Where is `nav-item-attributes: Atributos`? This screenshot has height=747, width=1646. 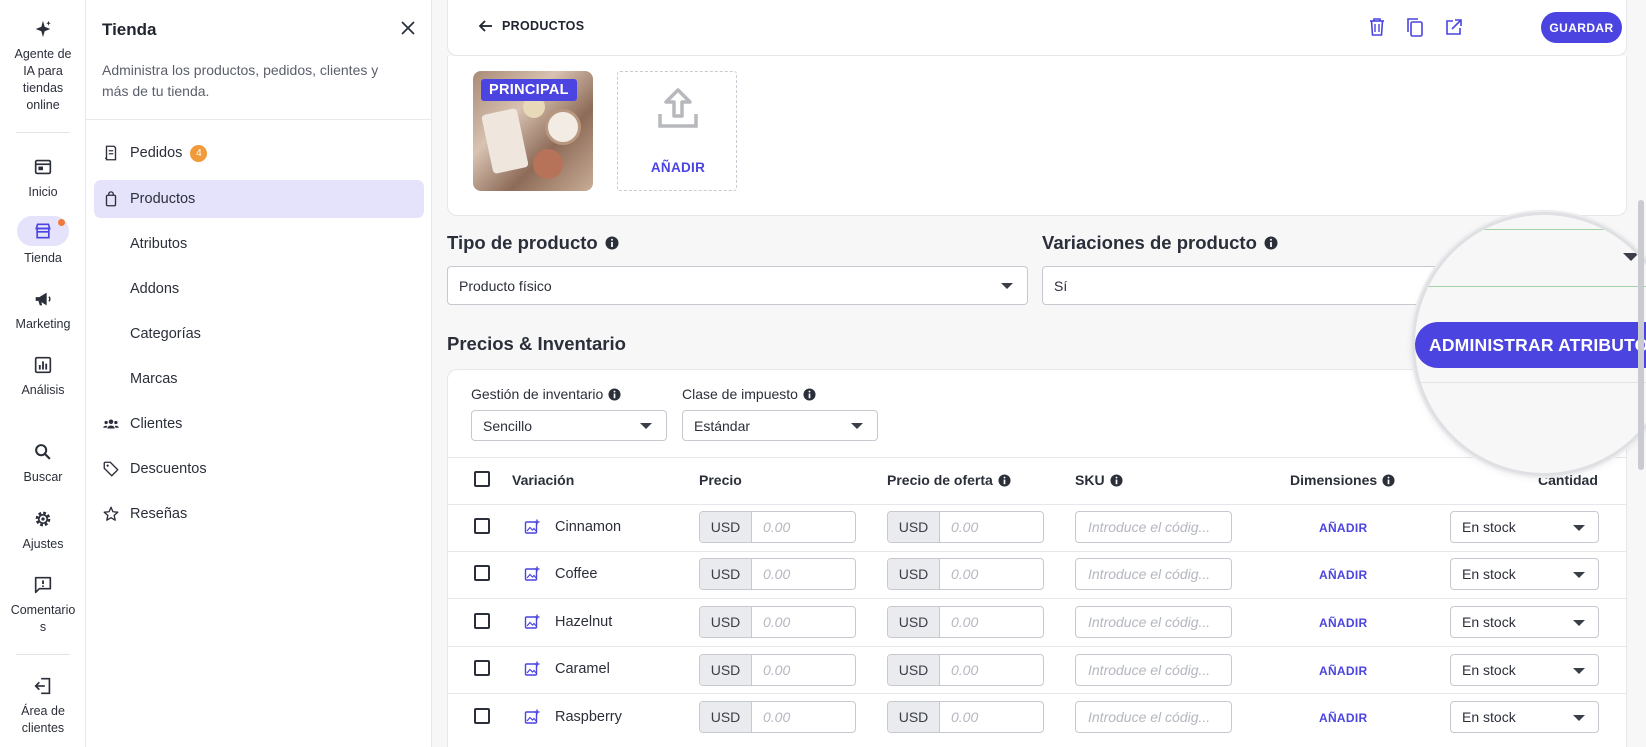 nav-item-attributes: Atributos is located at coordinates (259, 244).